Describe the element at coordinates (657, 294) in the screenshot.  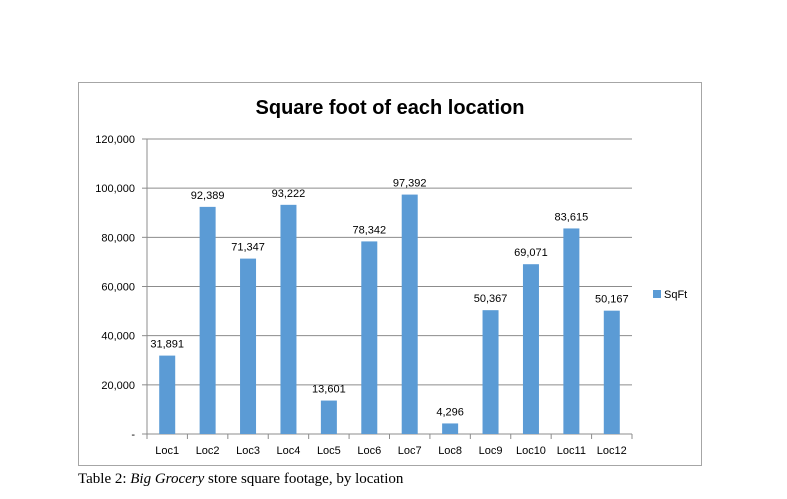
I see `legend-swatch` at that location.